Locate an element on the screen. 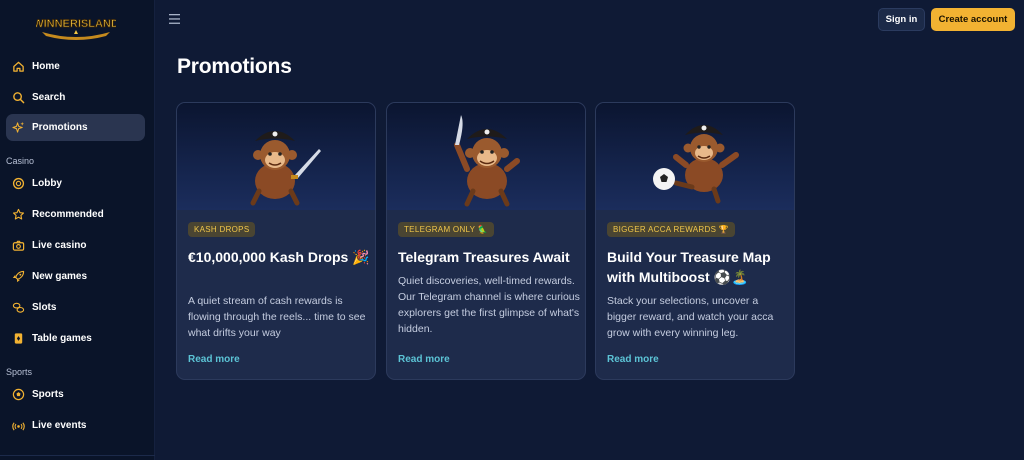 This screenshot has height=460, width=1024. star-icon is located at coordinates (18, 214).